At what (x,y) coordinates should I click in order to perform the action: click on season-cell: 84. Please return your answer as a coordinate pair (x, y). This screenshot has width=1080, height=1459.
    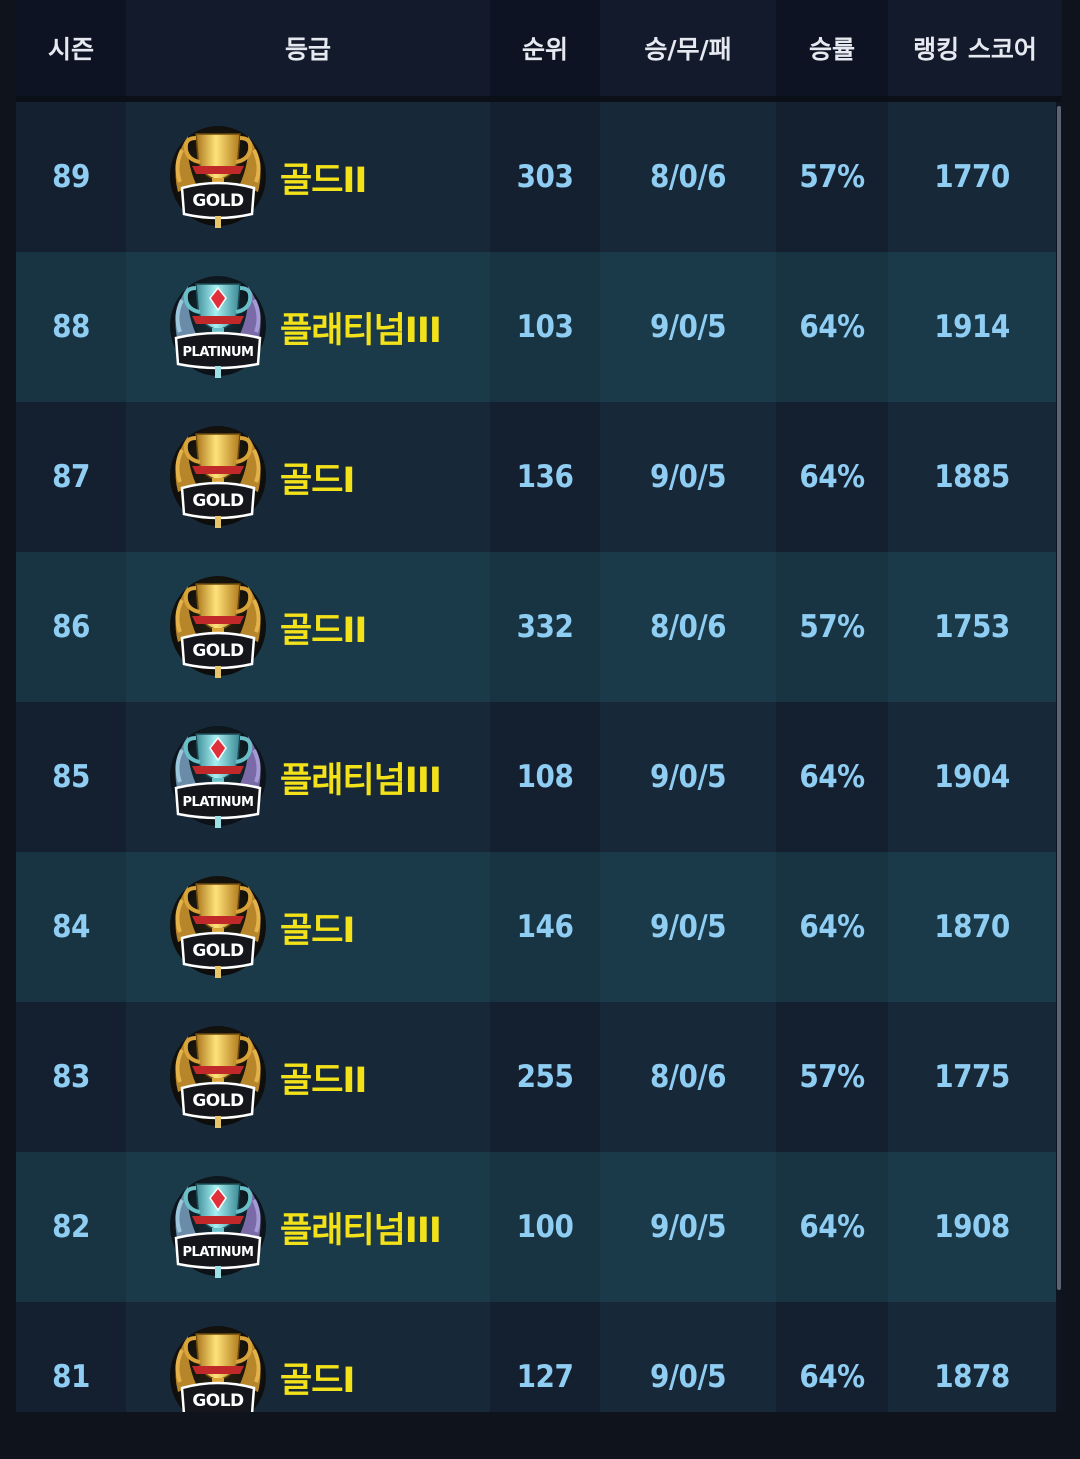
    Looking at the image, I should click on (71, 927).